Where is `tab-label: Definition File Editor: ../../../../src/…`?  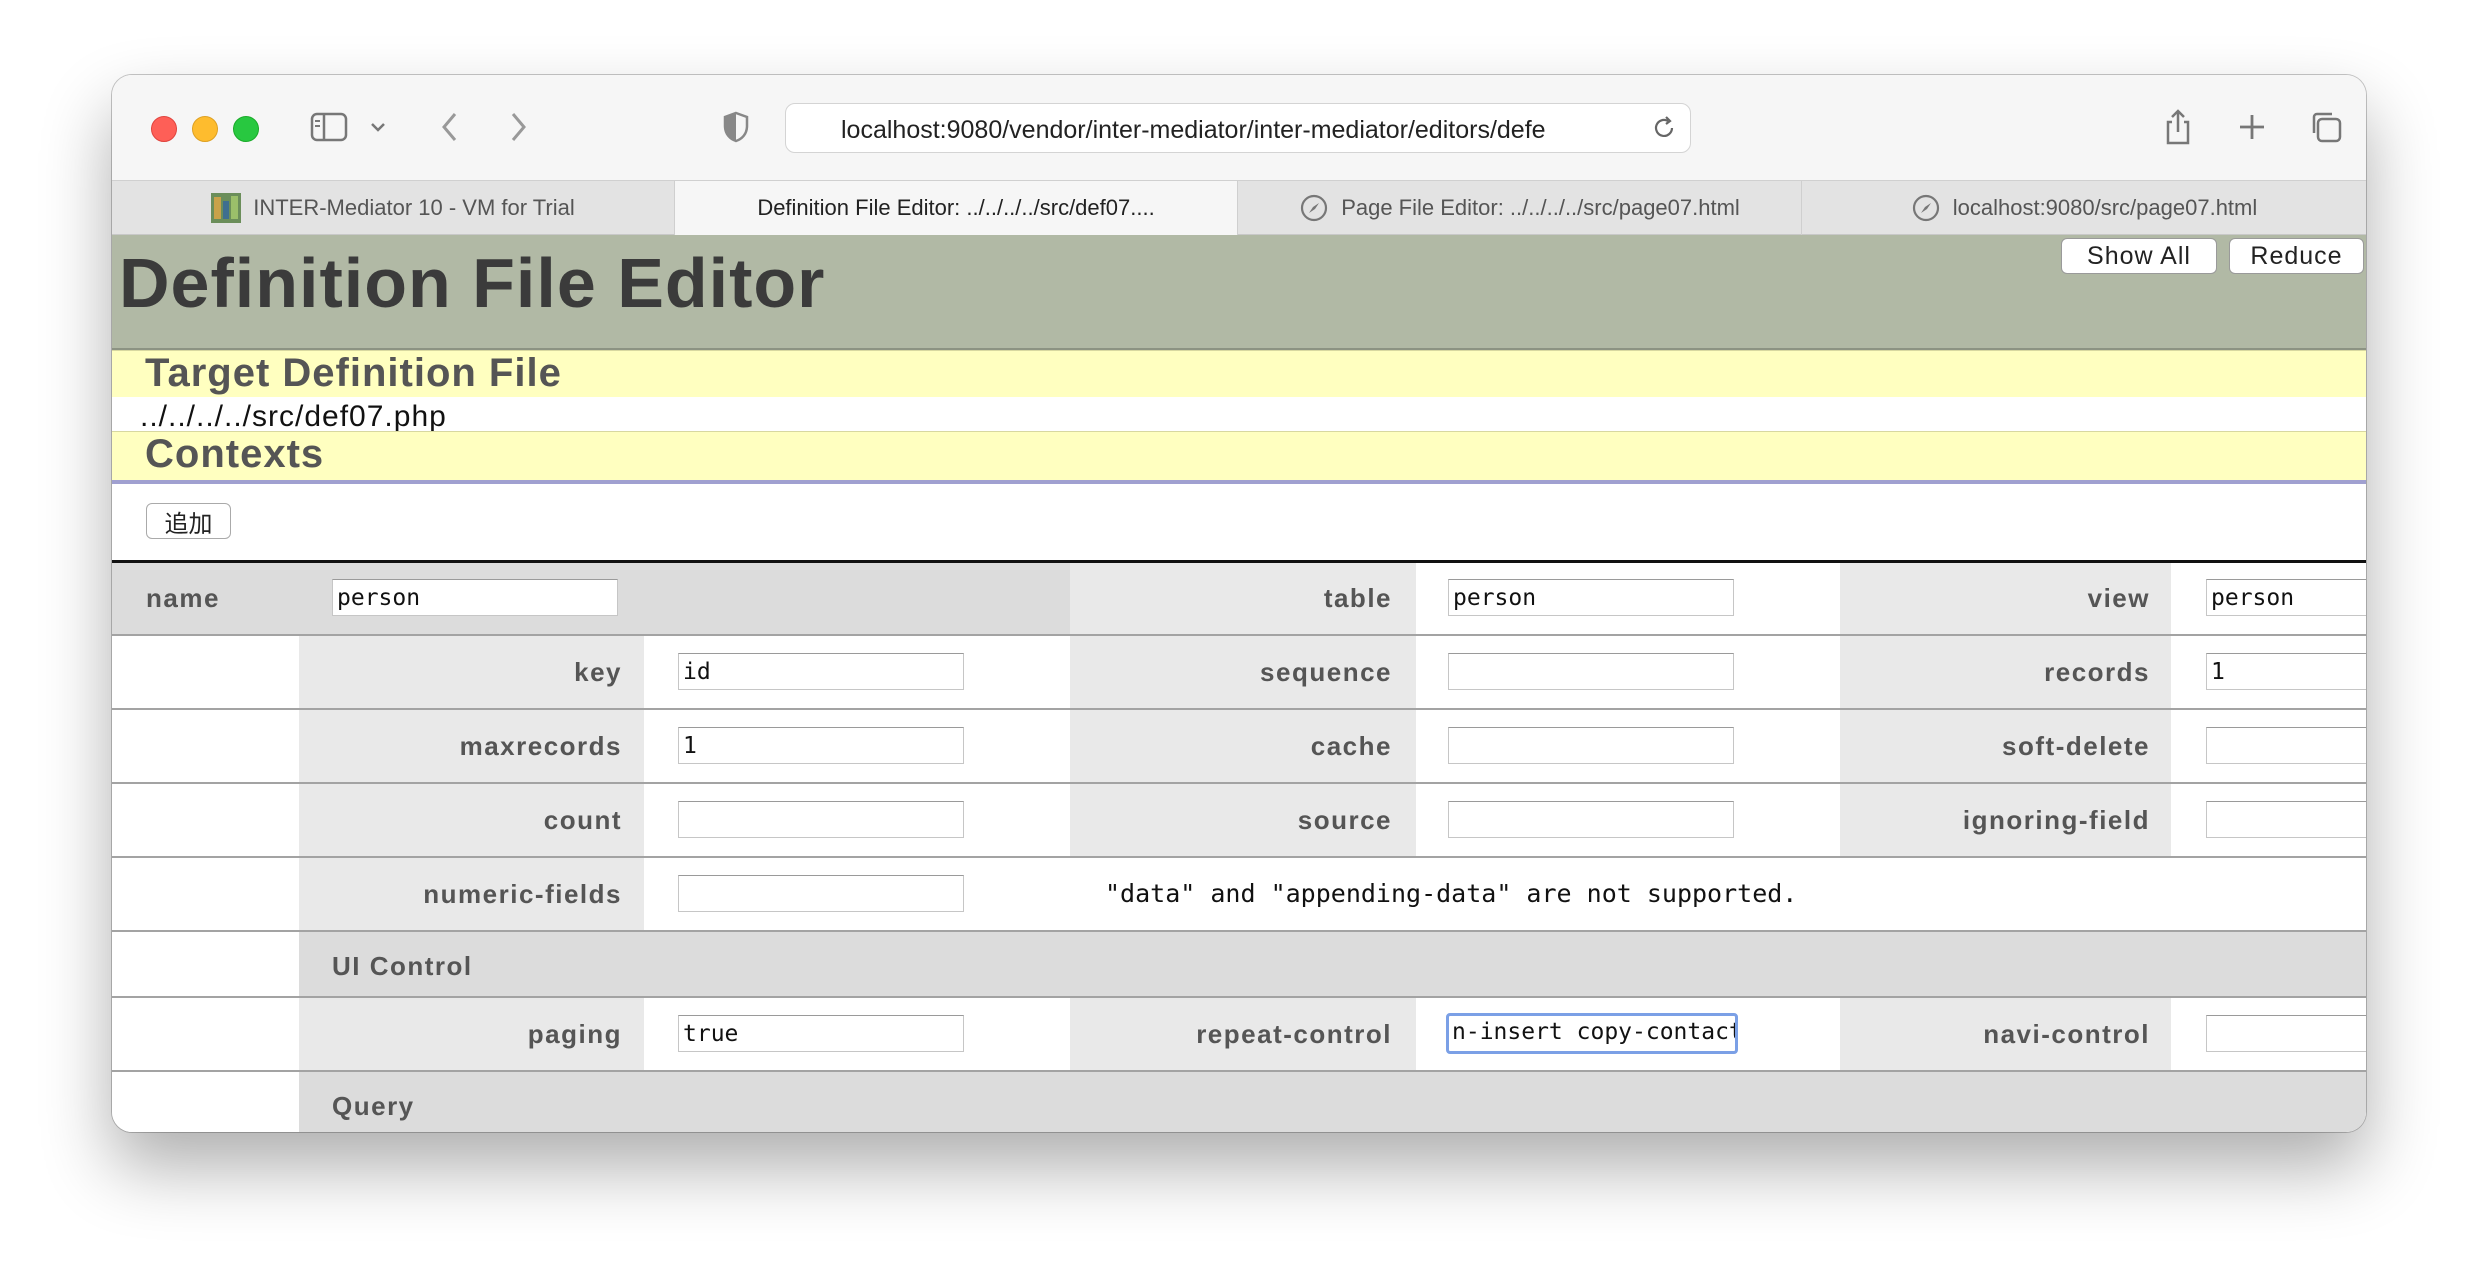
tab-label: Definition File Editor: ../../../../src/… is located at coordinates (956, 207).